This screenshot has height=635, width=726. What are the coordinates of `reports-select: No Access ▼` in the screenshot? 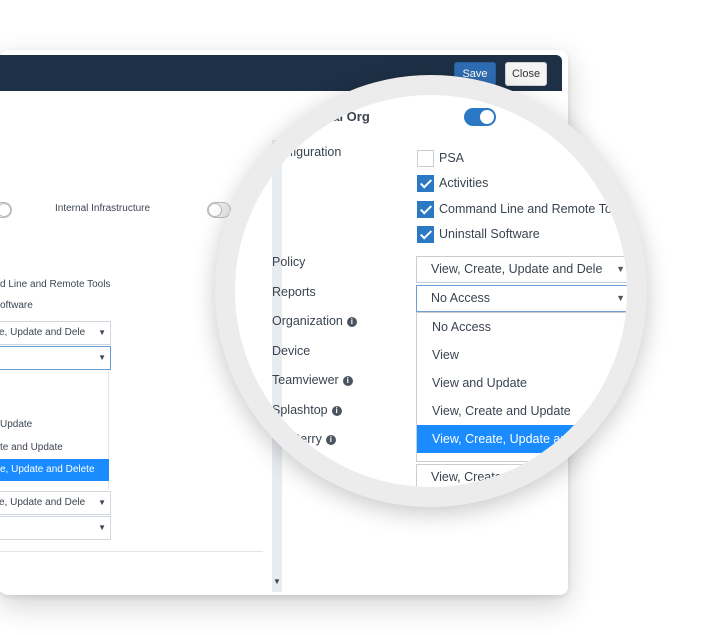 It's located at (521, 298).